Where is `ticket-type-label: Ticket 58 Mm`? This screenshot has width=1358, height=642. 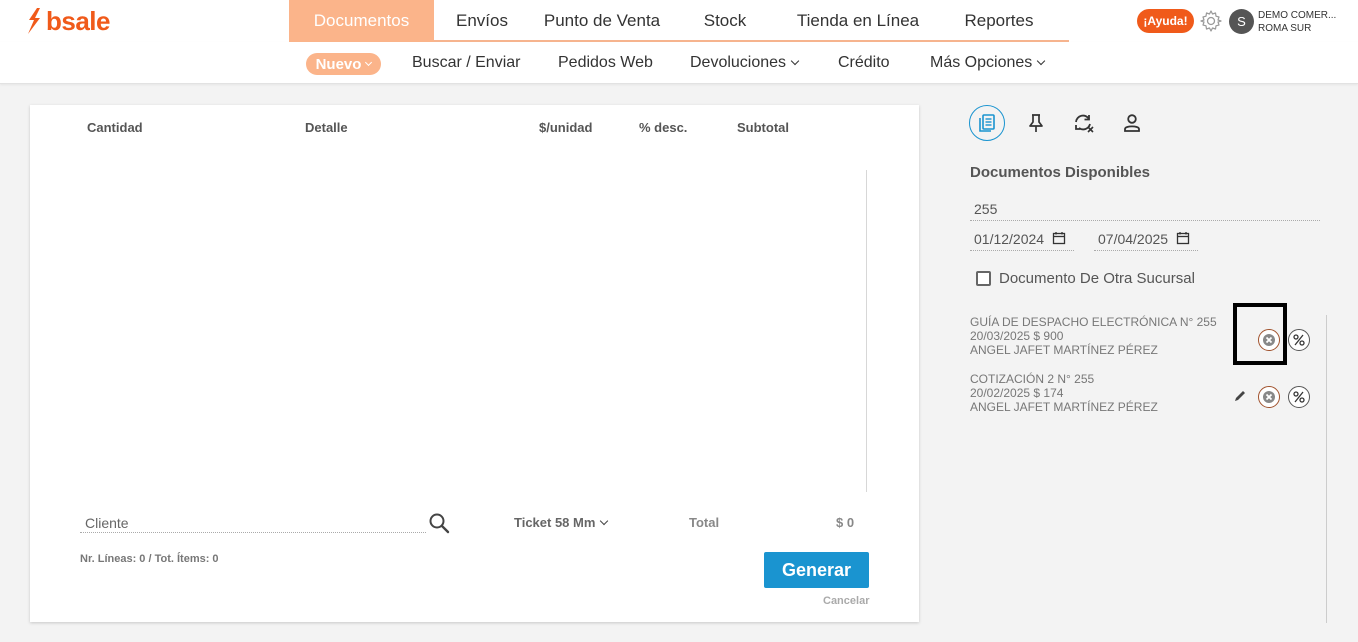 ticket-type-label: Ticket 58 Mm is located at coordinates (555, 522).